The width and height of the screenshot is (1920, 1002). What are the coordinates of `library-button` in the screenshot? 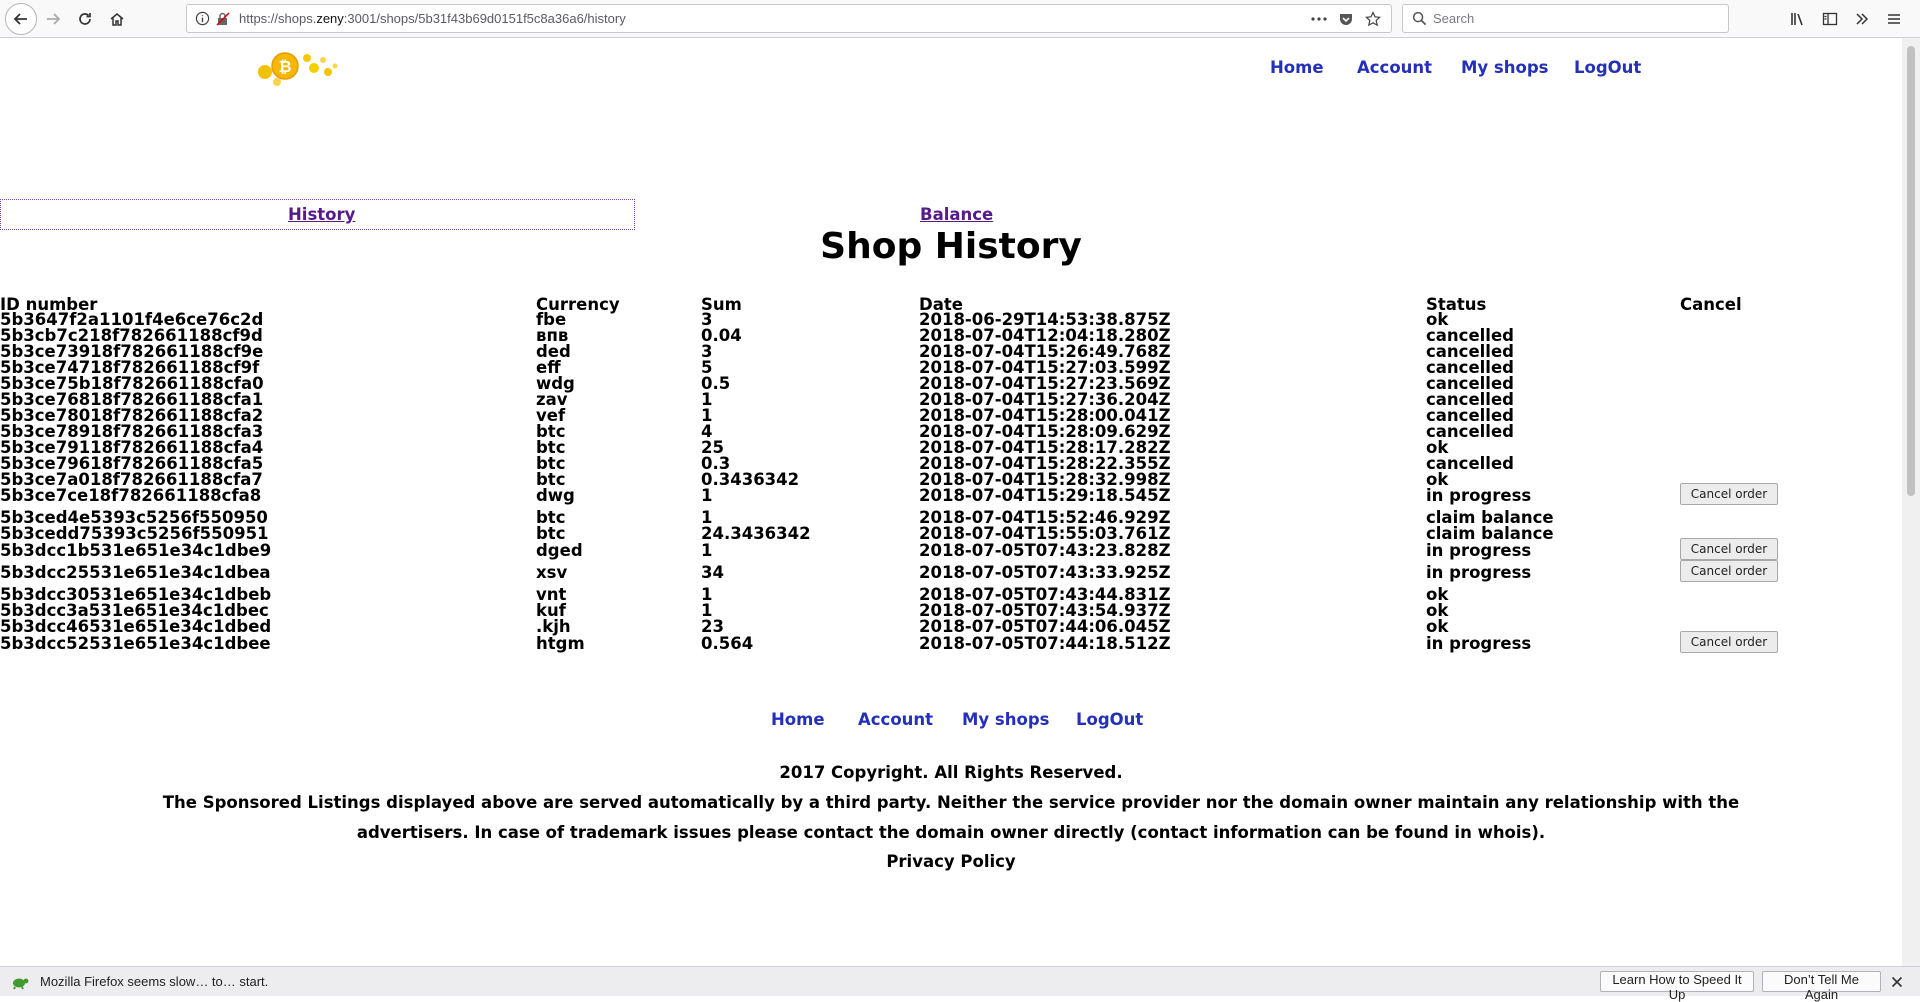 It's located at (1798, 19).